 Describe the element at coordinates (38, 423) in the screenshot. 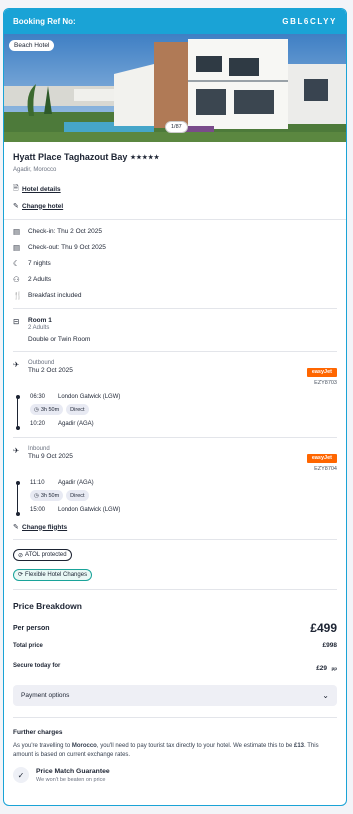

I see `arrival-time: 10:20` at that location.